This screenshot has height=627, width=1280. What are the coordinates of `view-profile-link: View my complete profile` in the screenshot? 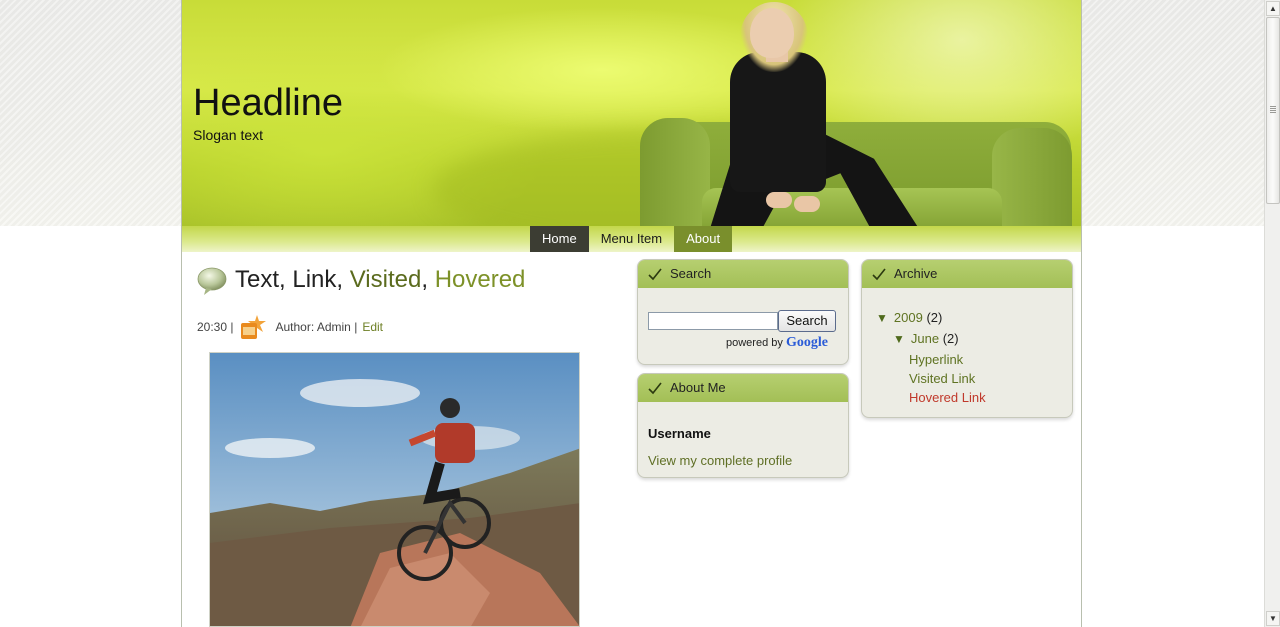 It's located at (720, 460).